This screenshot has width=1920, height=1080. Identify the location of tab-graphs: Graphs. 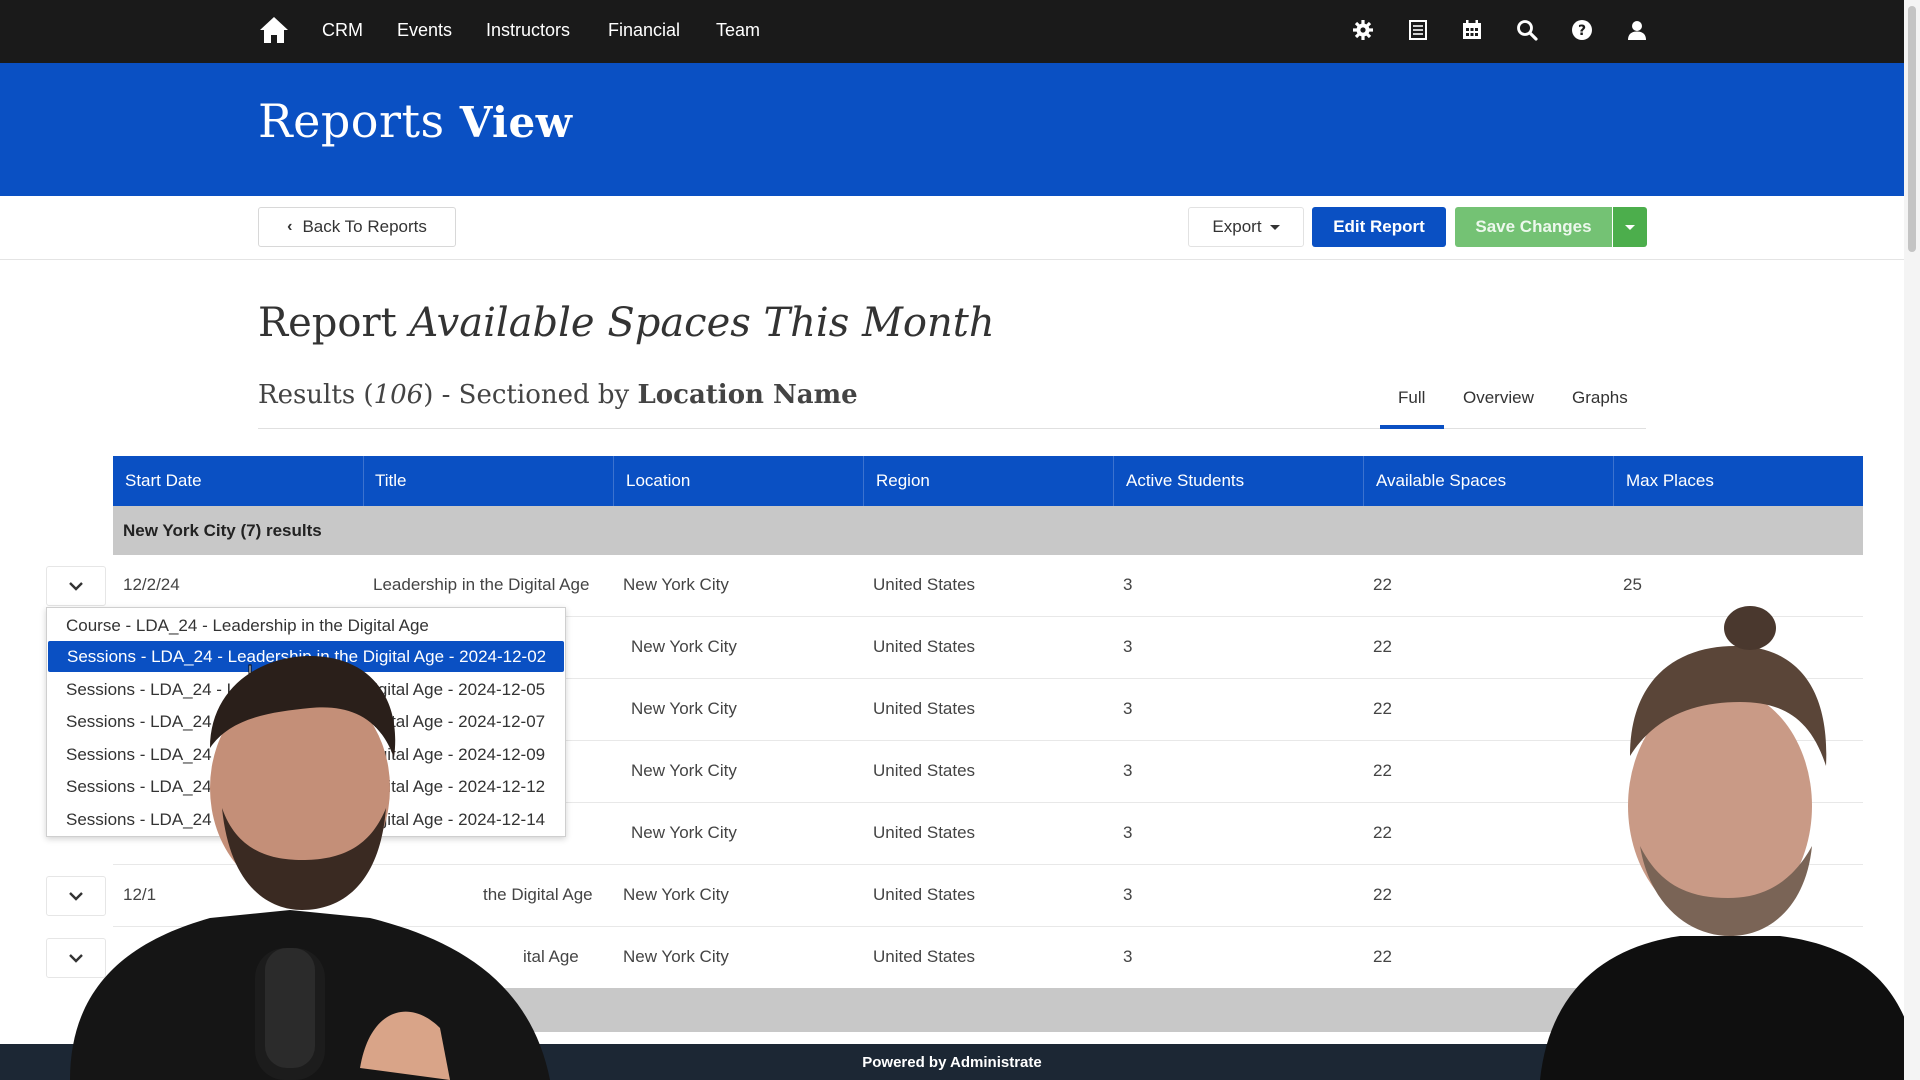
(1600, 398).